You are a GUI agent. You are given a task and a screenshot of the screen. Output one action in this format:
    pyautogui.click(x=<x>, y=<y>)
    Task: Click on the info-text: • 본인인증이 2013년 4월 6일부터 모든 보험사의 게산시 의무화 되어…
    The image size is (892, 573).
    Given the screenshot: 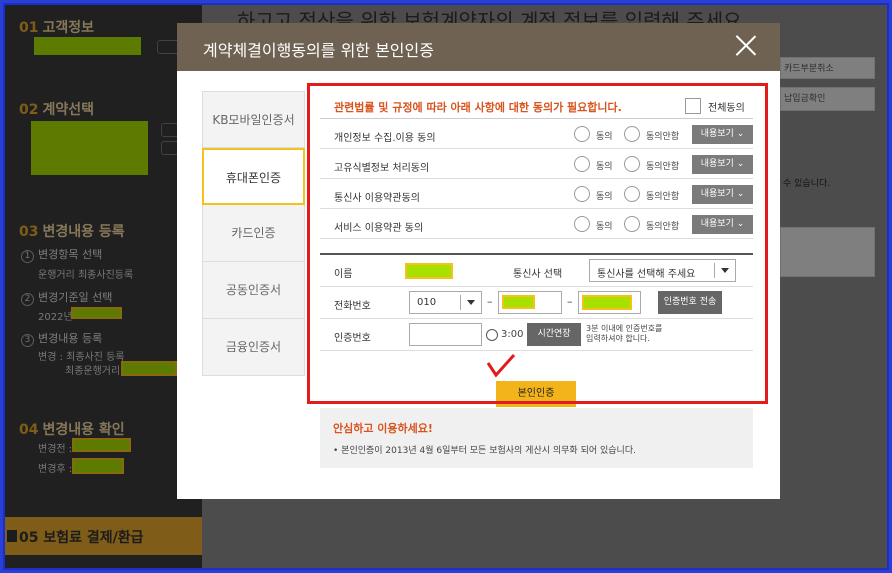 What is the action you would take?
    pyautogui.click(x=484, y=451)
    